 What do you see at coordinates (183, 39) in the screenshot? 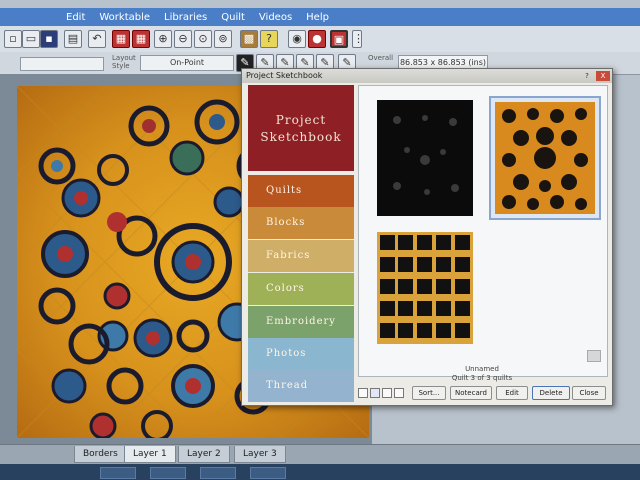
I see `zoom-out-icon: ⊖` at bounding box center [183, 39].